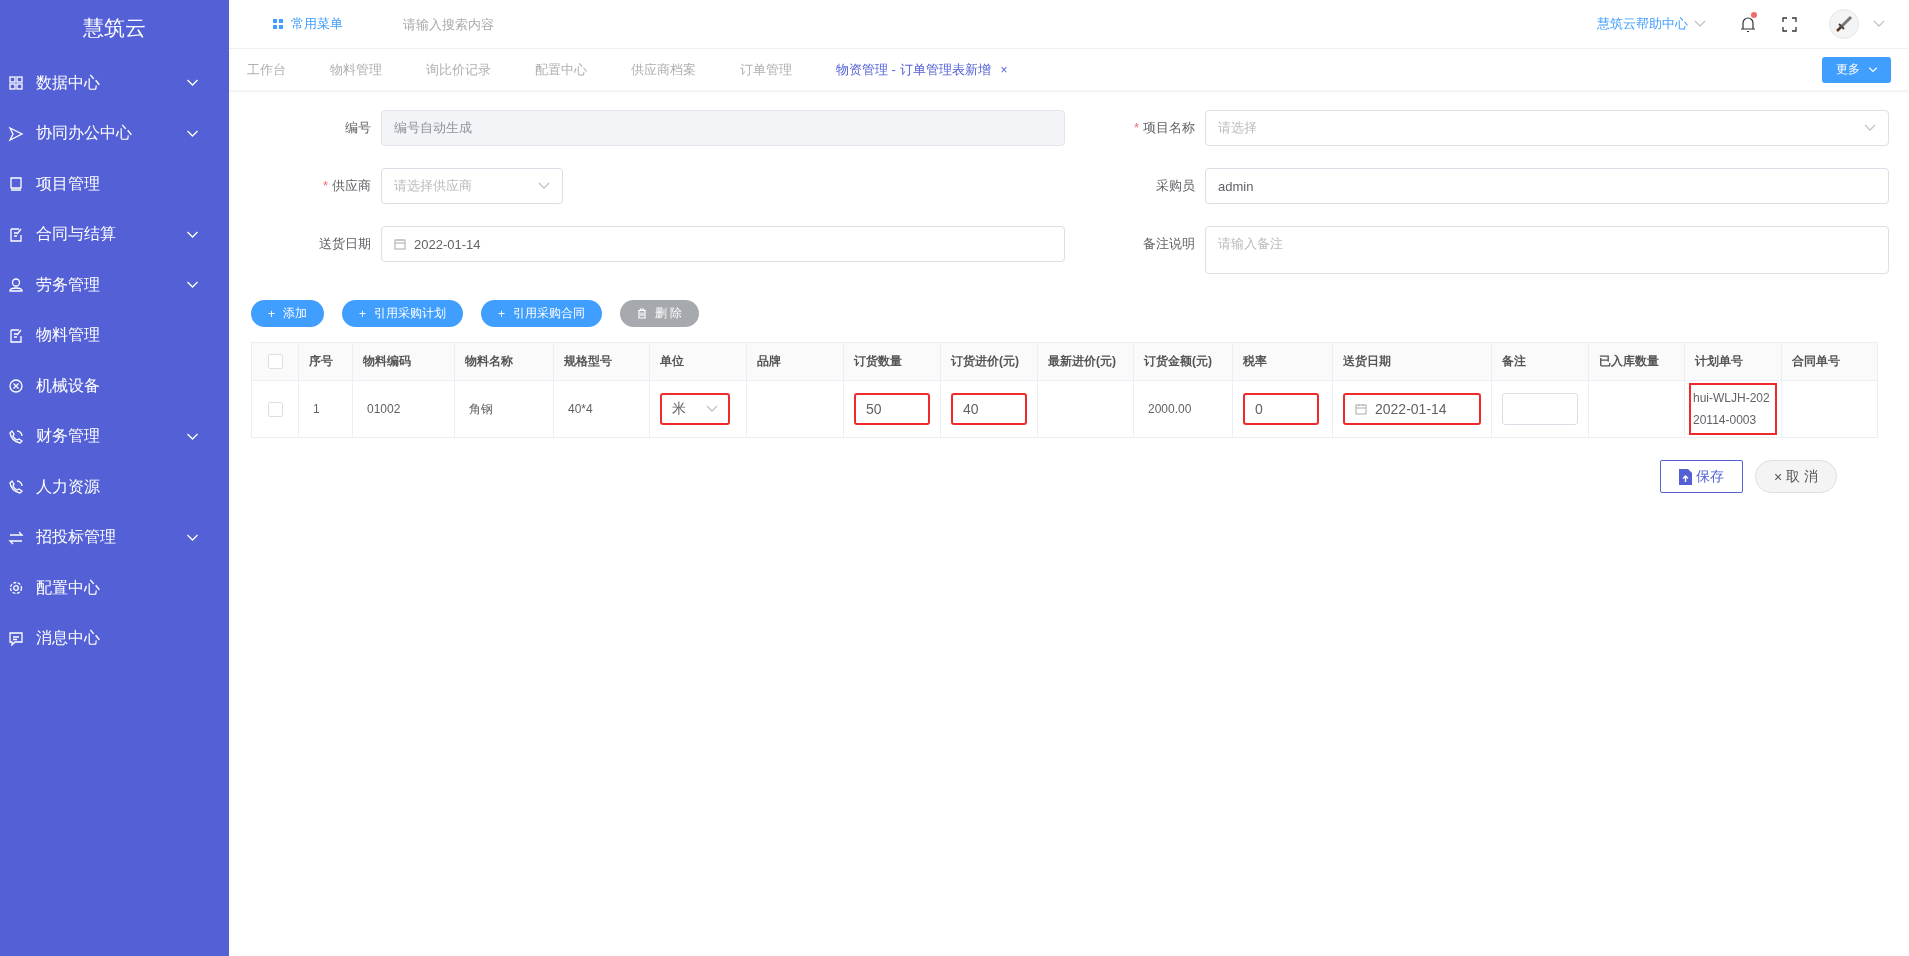 This screenshot has height=956, width=1909. Describe the element at coordinates (1085, 361) in the screenshot. I see `column-header: 最新进价(元)` at that location.